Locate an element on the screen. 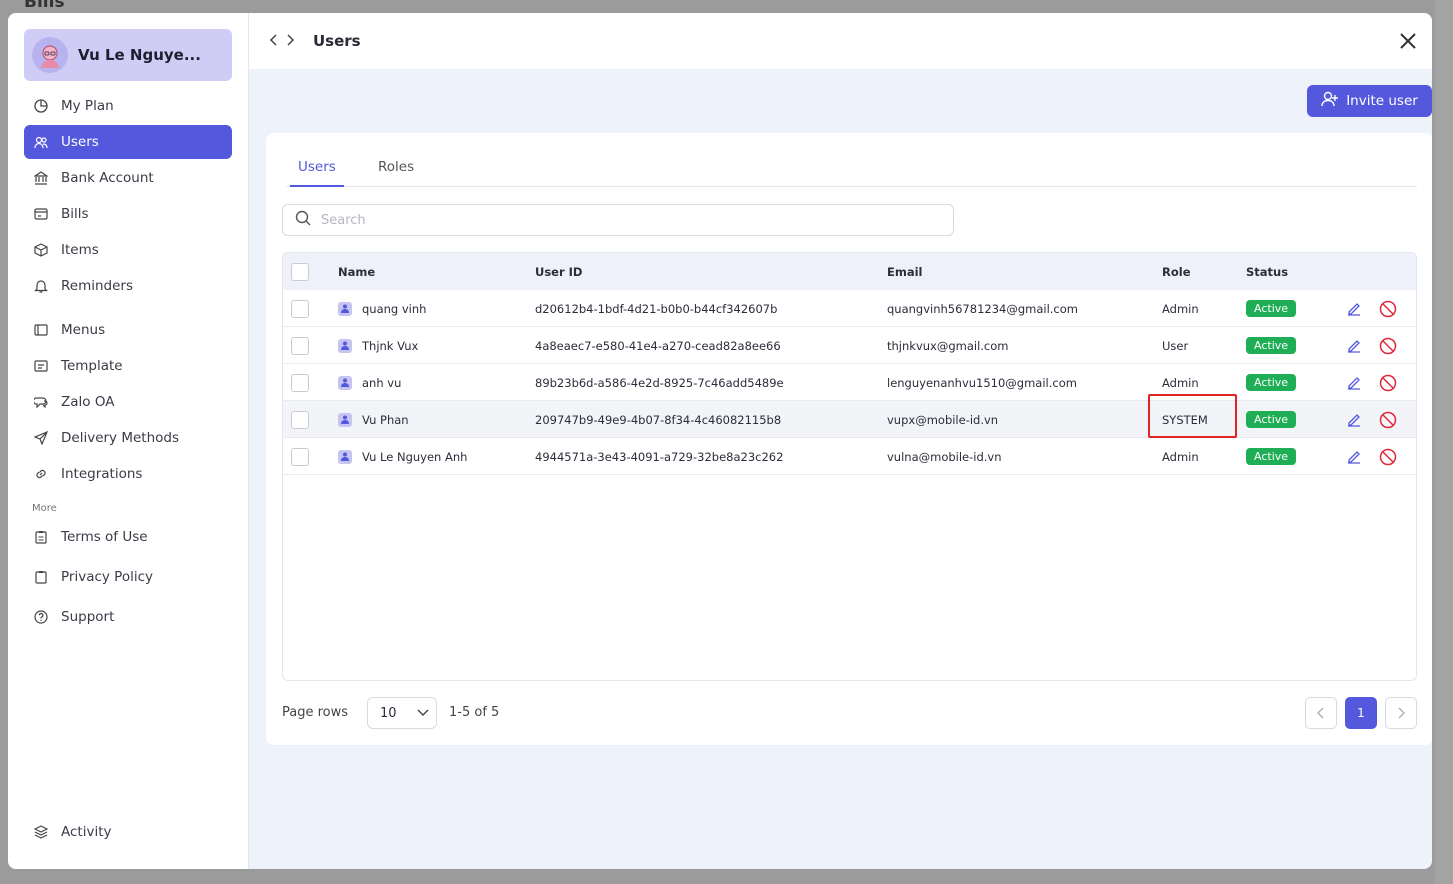  column-header-email: Email is located at coordinates (904, 271).